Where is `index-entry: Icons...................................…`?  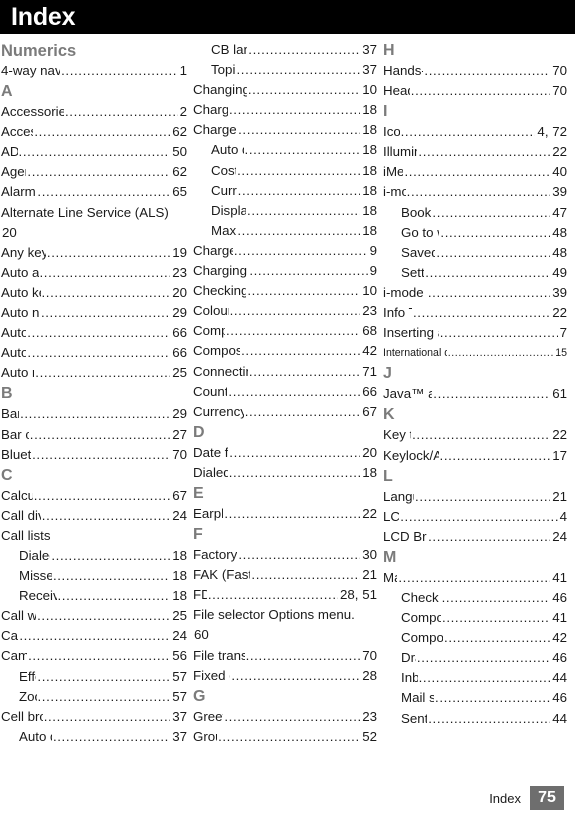 index-entry: Icons...................................… is located at coordinates (475, 132).